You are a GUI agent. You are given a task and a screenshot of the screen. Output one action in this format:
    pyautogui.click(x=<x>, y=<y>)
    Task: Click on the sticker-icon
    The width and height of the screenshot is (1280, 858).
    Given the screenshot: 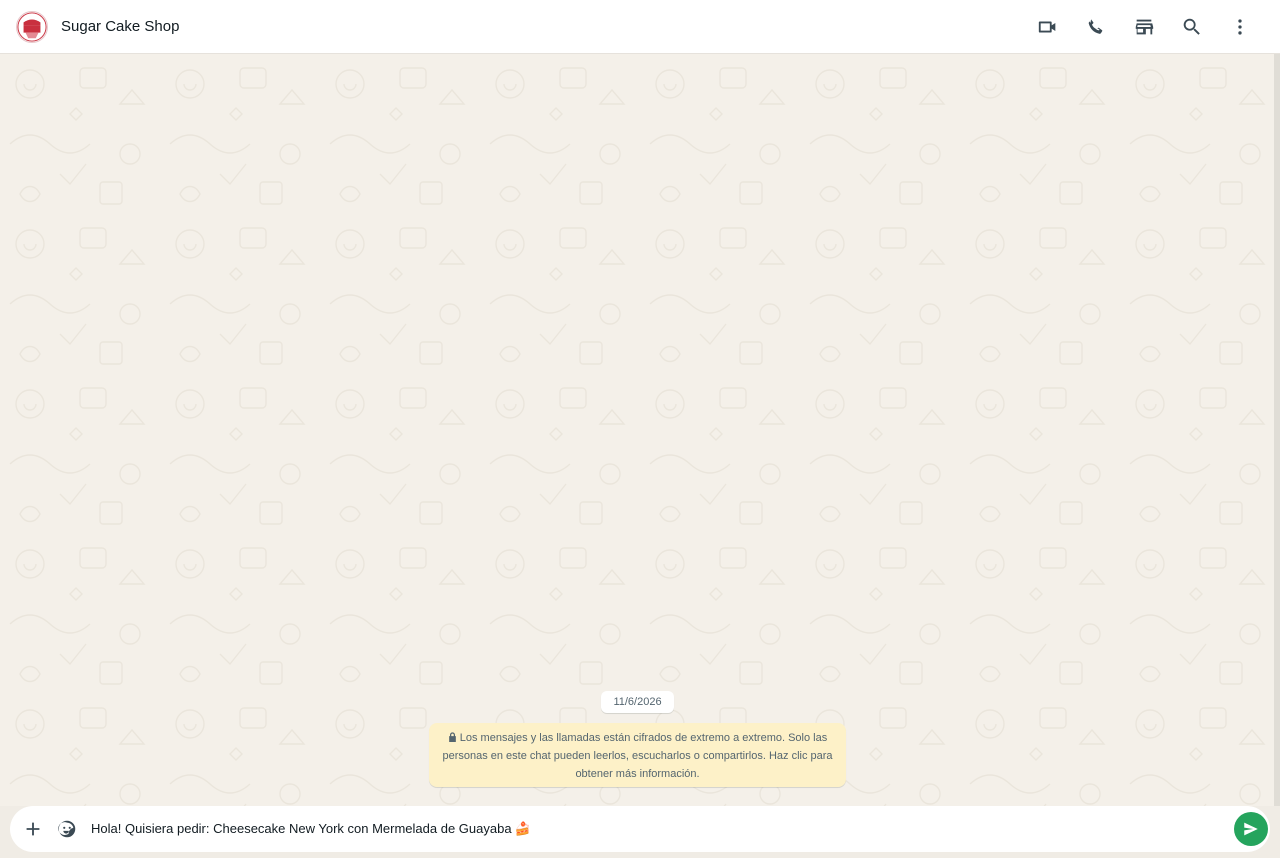 What is the action you would take?
    pyautogui.click(x=67, y=829)
    